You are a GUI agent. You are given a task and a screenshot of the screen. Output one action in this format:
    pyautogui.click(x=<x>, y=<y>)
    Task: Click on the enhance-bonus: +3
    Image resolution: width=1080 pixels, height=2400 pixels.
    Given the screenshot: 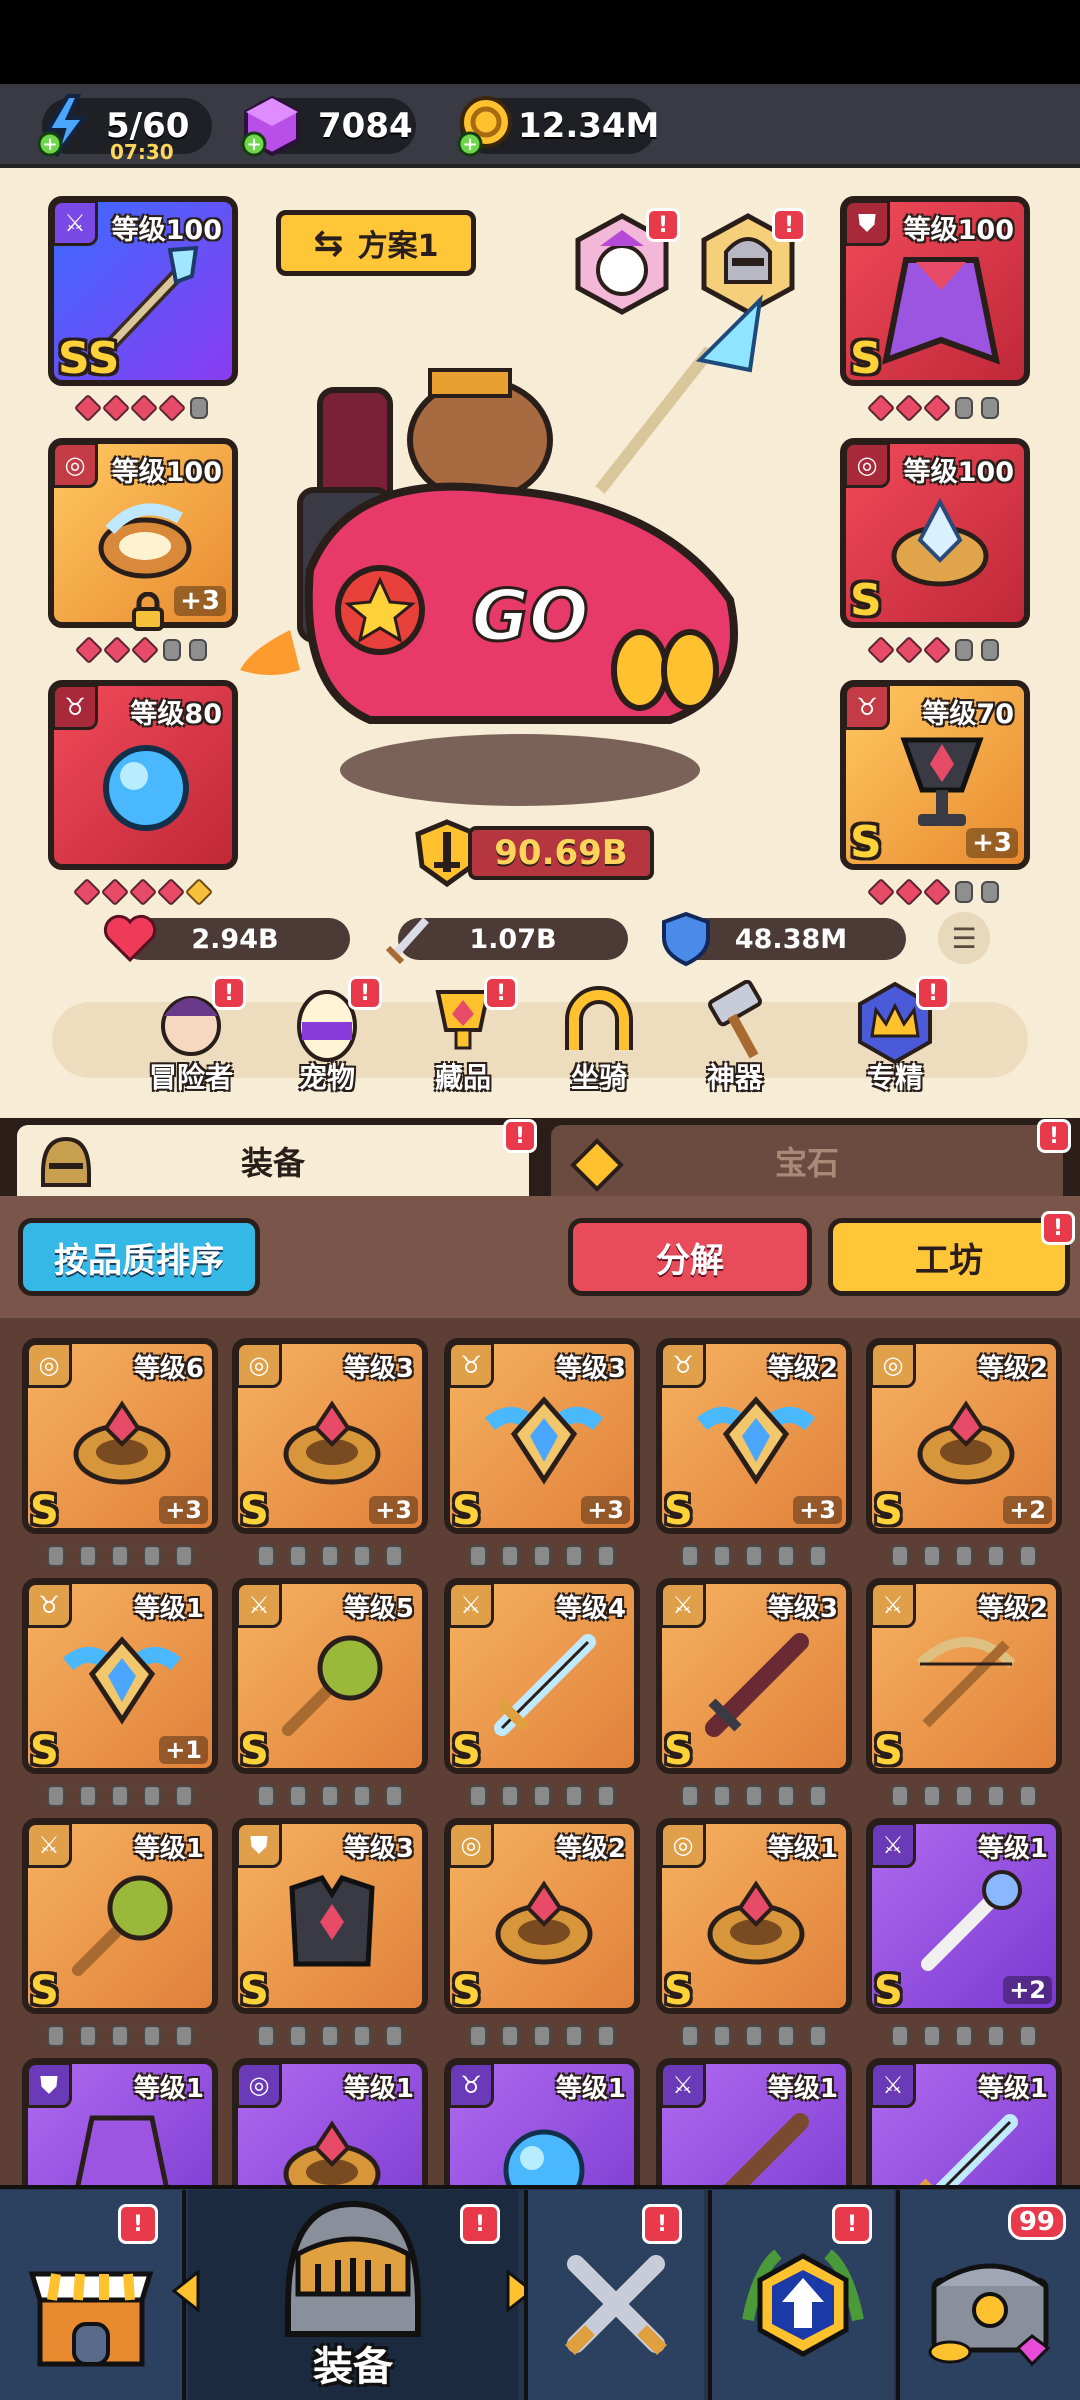 What is the action you would take?
    pyautogui.click(x=992, y=843)
    